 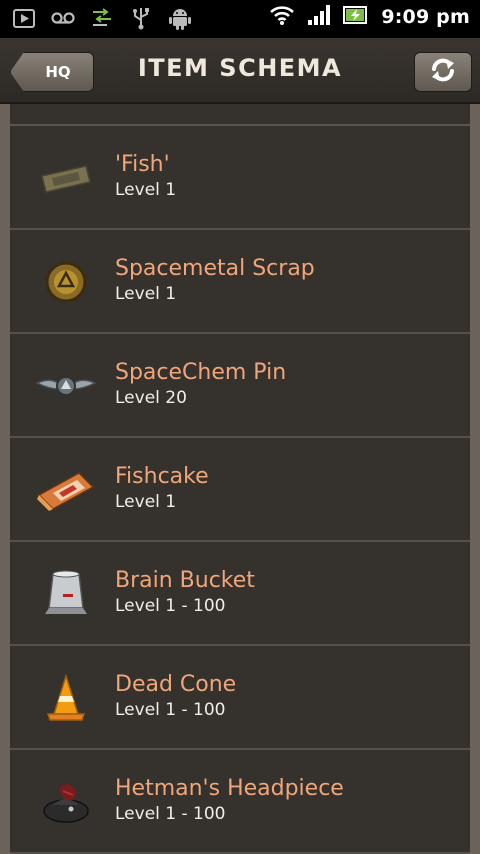 I want to click on spacechem-pin-icon, so click(x=66, y=386).